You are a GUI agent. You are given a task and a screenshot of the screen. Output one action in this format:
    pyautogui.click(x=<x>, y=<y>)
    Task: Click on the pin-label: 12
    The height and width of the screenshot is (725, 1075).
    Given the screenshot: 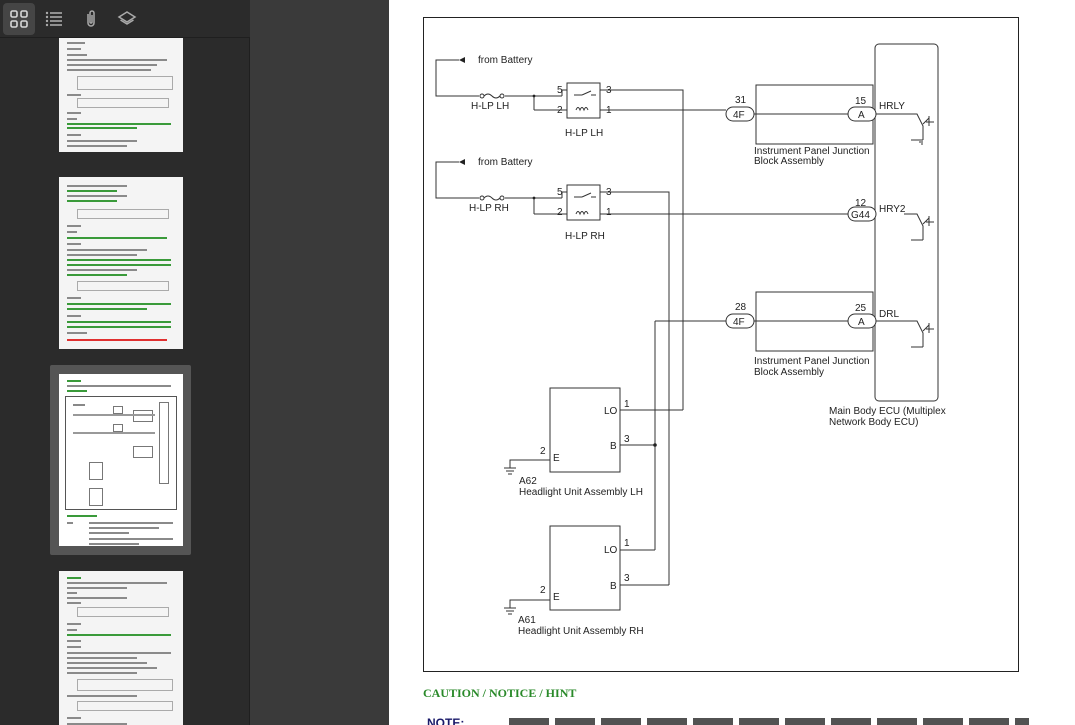 What is the action you would take?
    pyautogui.click(x=861, y=203)
    